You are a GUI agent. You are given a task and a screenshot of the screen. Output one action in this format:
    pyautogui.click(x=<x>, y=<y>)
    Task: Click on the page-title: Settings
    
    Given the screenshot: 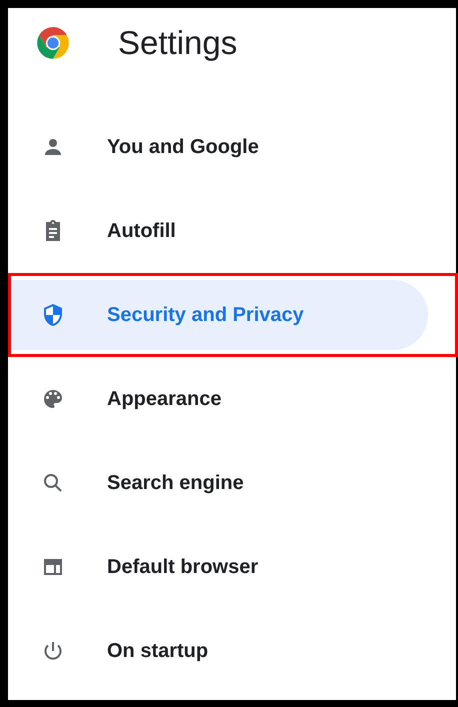 What is the action you would take?
    pyautogui.click(x=178, y=43)
    